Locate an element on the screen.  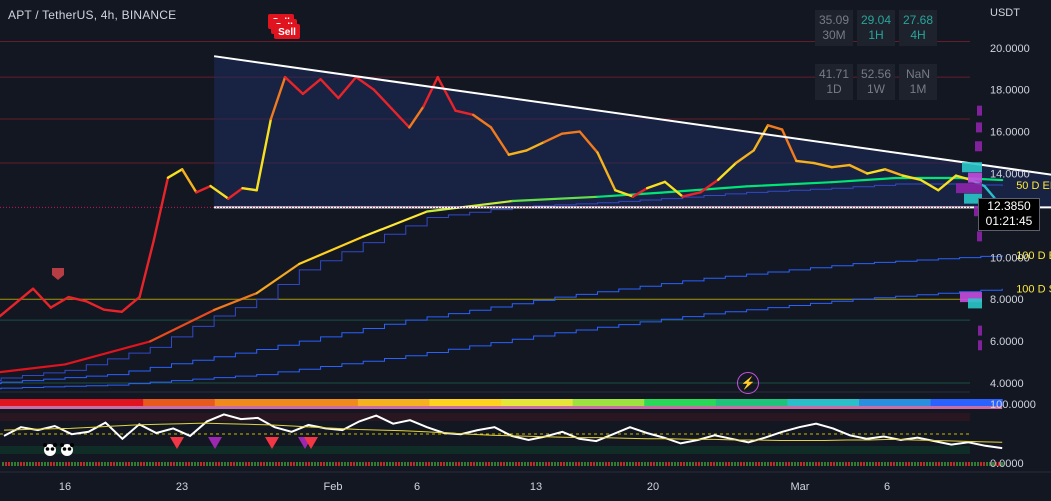
tf-cell-30m: 35.09 30M is located at coordinates (834, 28).